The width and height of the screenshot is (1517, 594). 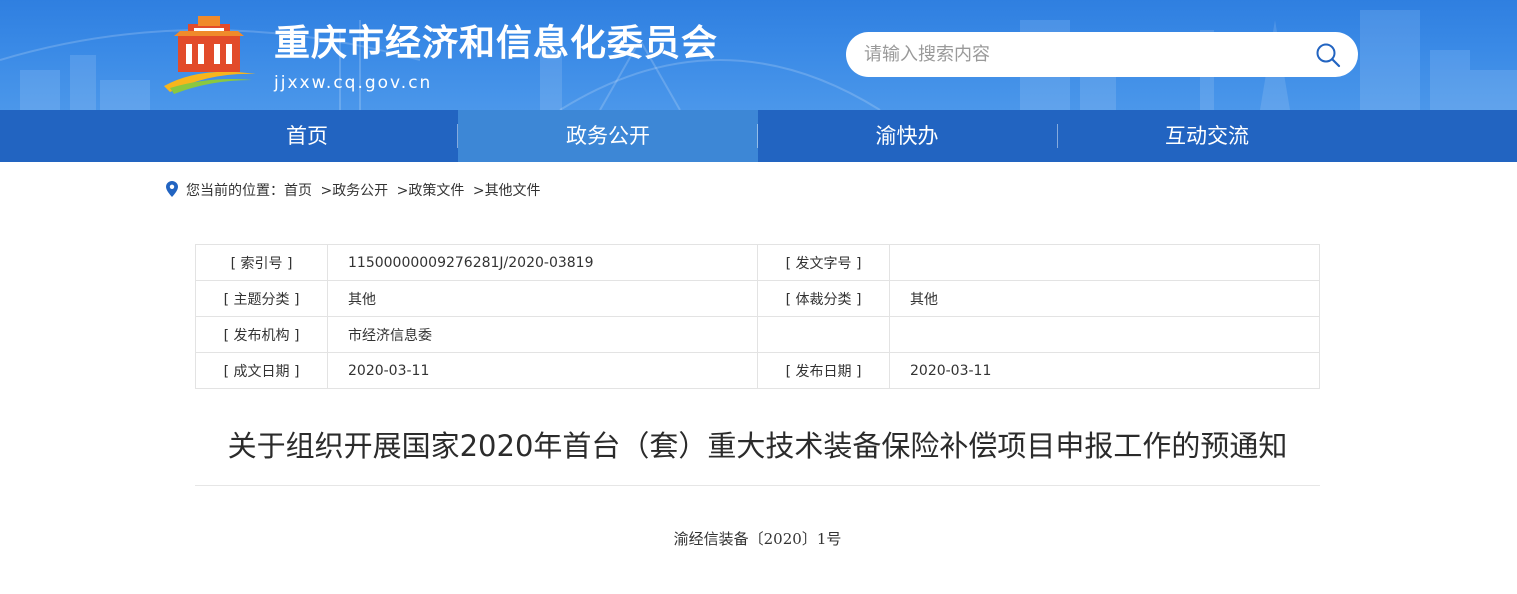 What do you see at coordinates (210, 54) in the screenshot?
I see `site-logo` at bounding box center [210, 54].